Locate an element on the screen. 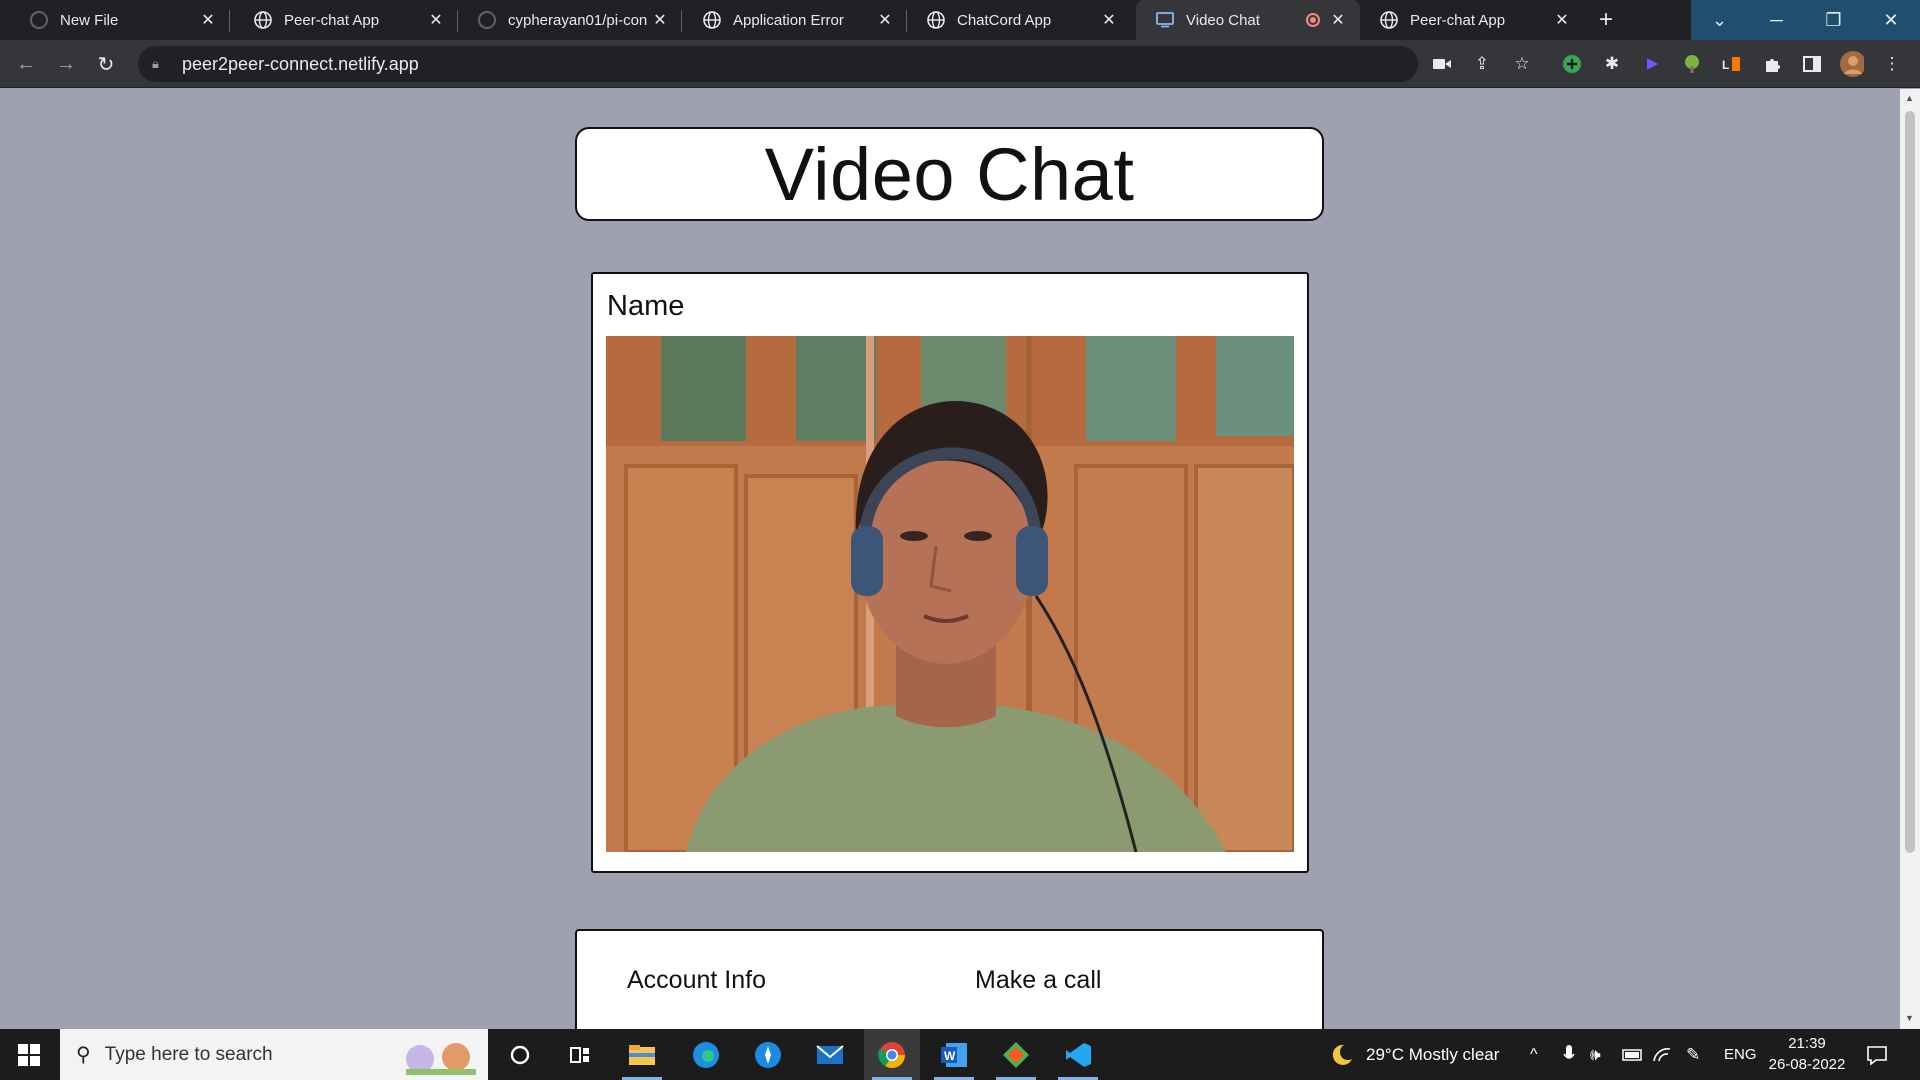  tab-peer-chat-app: Peer-chat App ✕ is located at coordinates (346, 20).